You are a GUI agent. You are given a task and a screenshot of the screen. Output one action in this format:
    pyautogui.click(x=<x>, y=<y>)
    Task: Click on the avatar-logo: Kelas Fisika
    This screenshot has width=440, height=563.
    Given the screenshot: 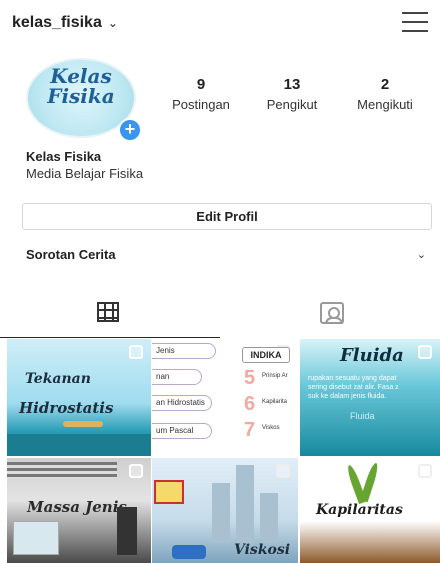 What is the action you would take?
    pyautogui.click(x=81, y=86)
    